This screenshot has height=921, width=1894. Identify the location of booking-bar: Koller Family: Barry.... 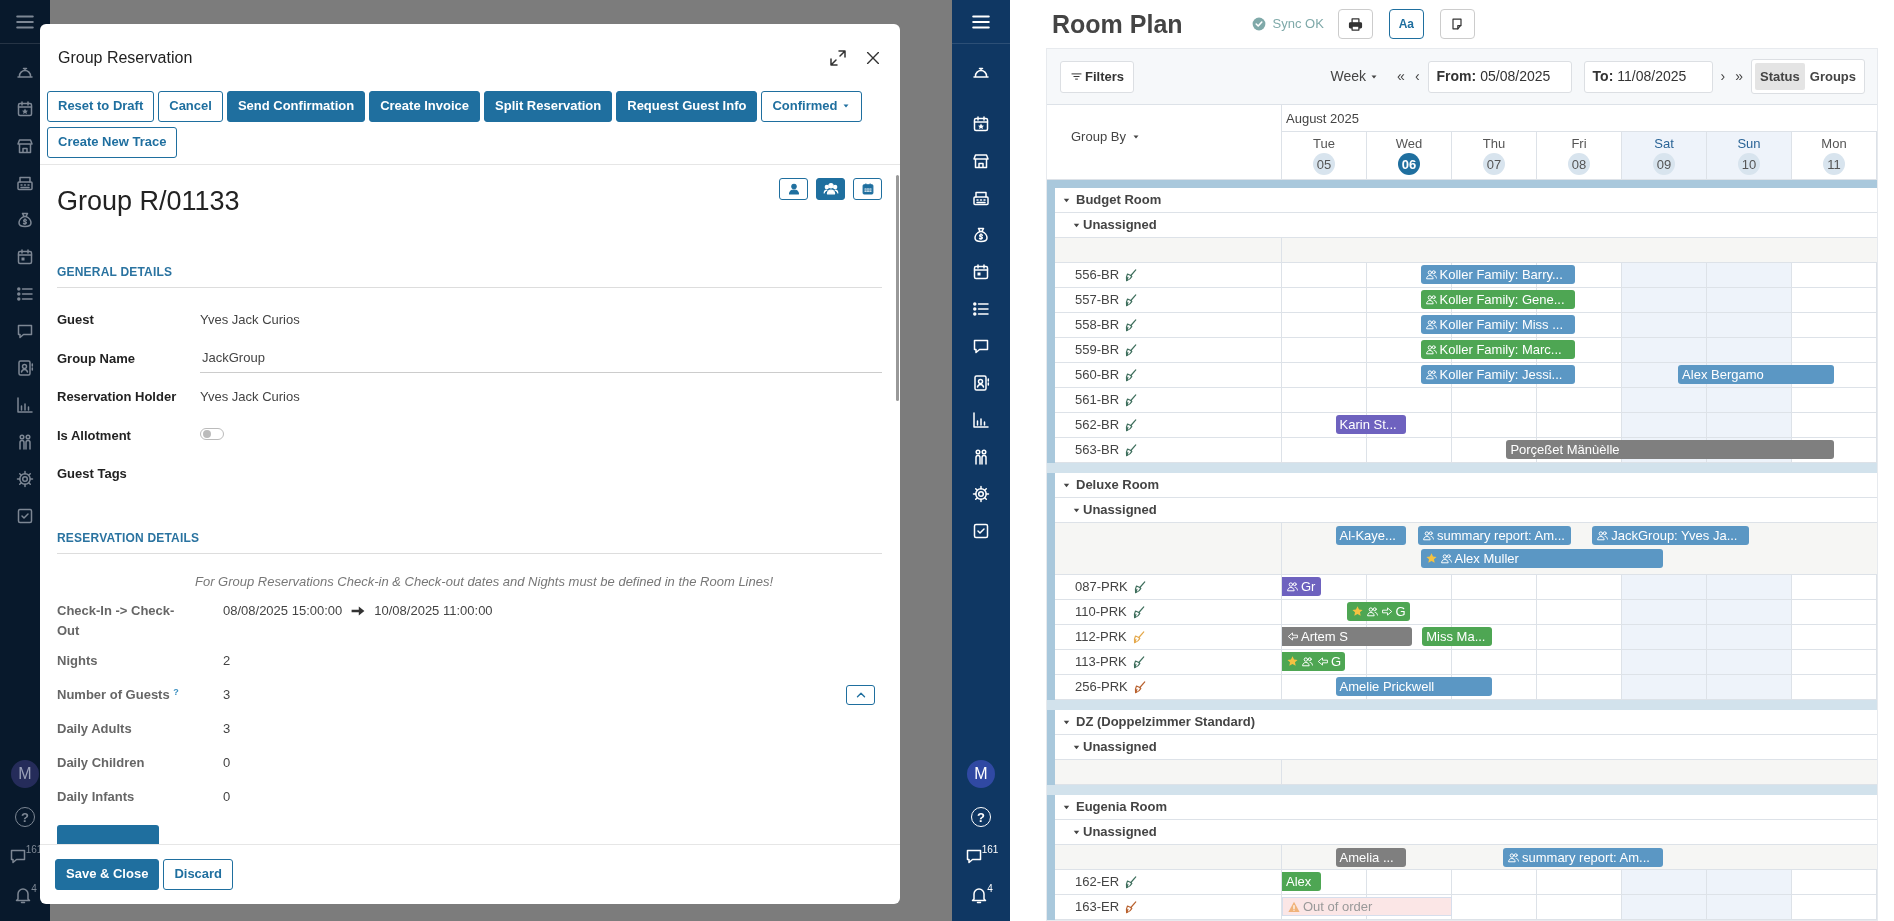
(1498, 274).